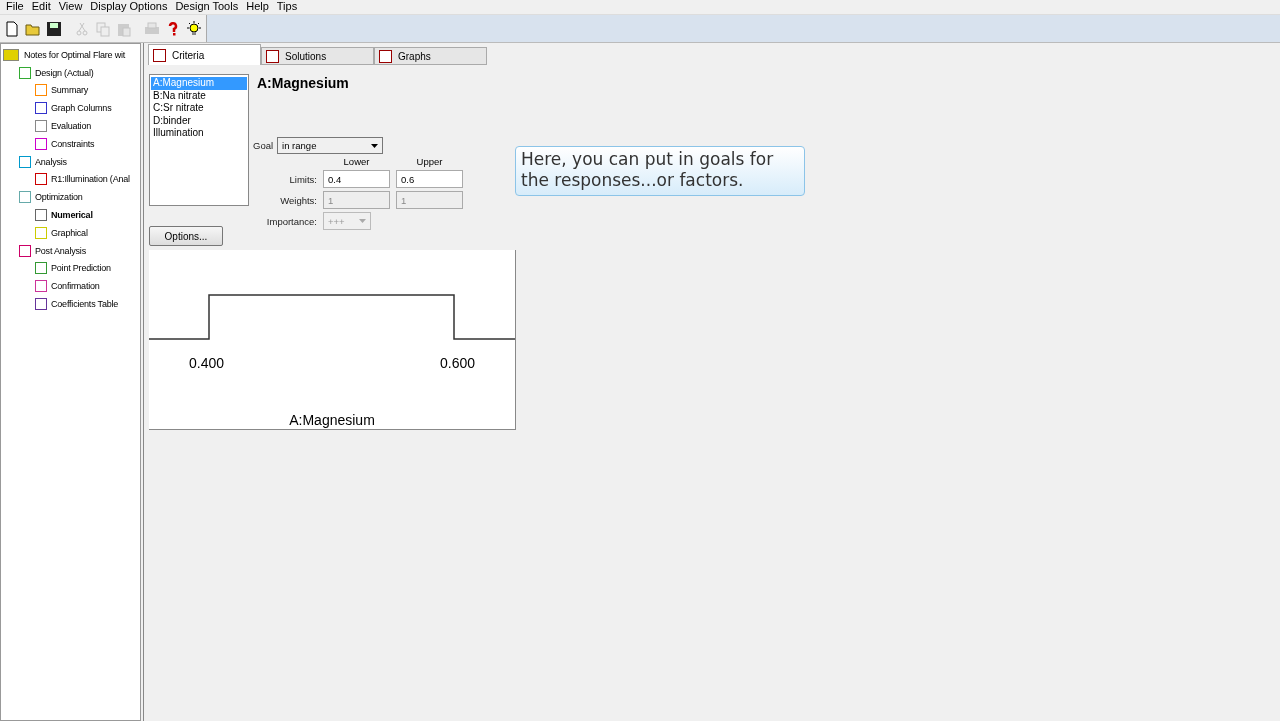 The height and width of the screenshot is (721, 1280). What do you see at coordinates (207, 363) in the screenshot?
I see `axis-label: 0.400` at bounding box center [207, 363].